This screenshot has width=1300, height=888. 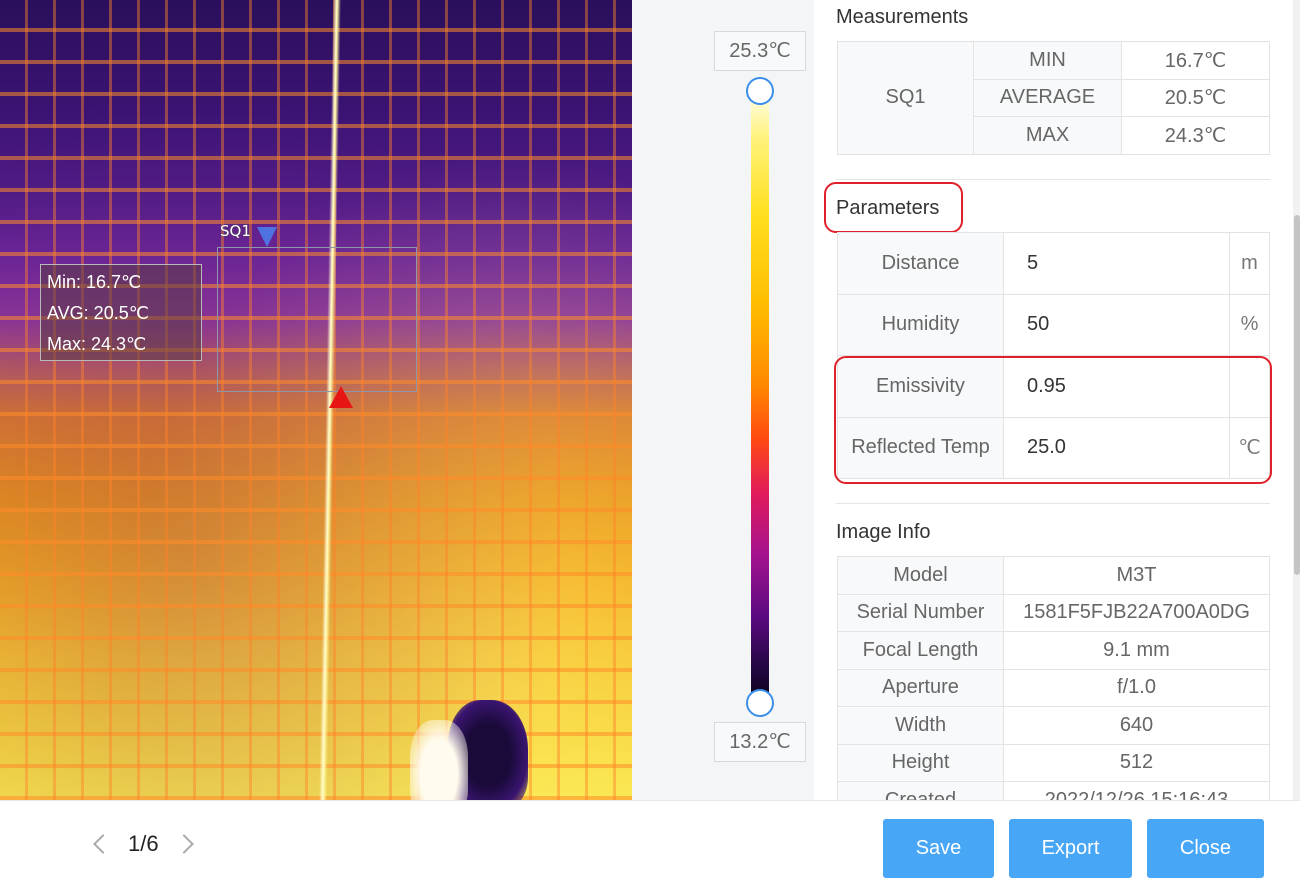 What do you see at coordinates (920, 790) in the screenshot?
I see `info-label: Created` at bounding box center [920, 790].